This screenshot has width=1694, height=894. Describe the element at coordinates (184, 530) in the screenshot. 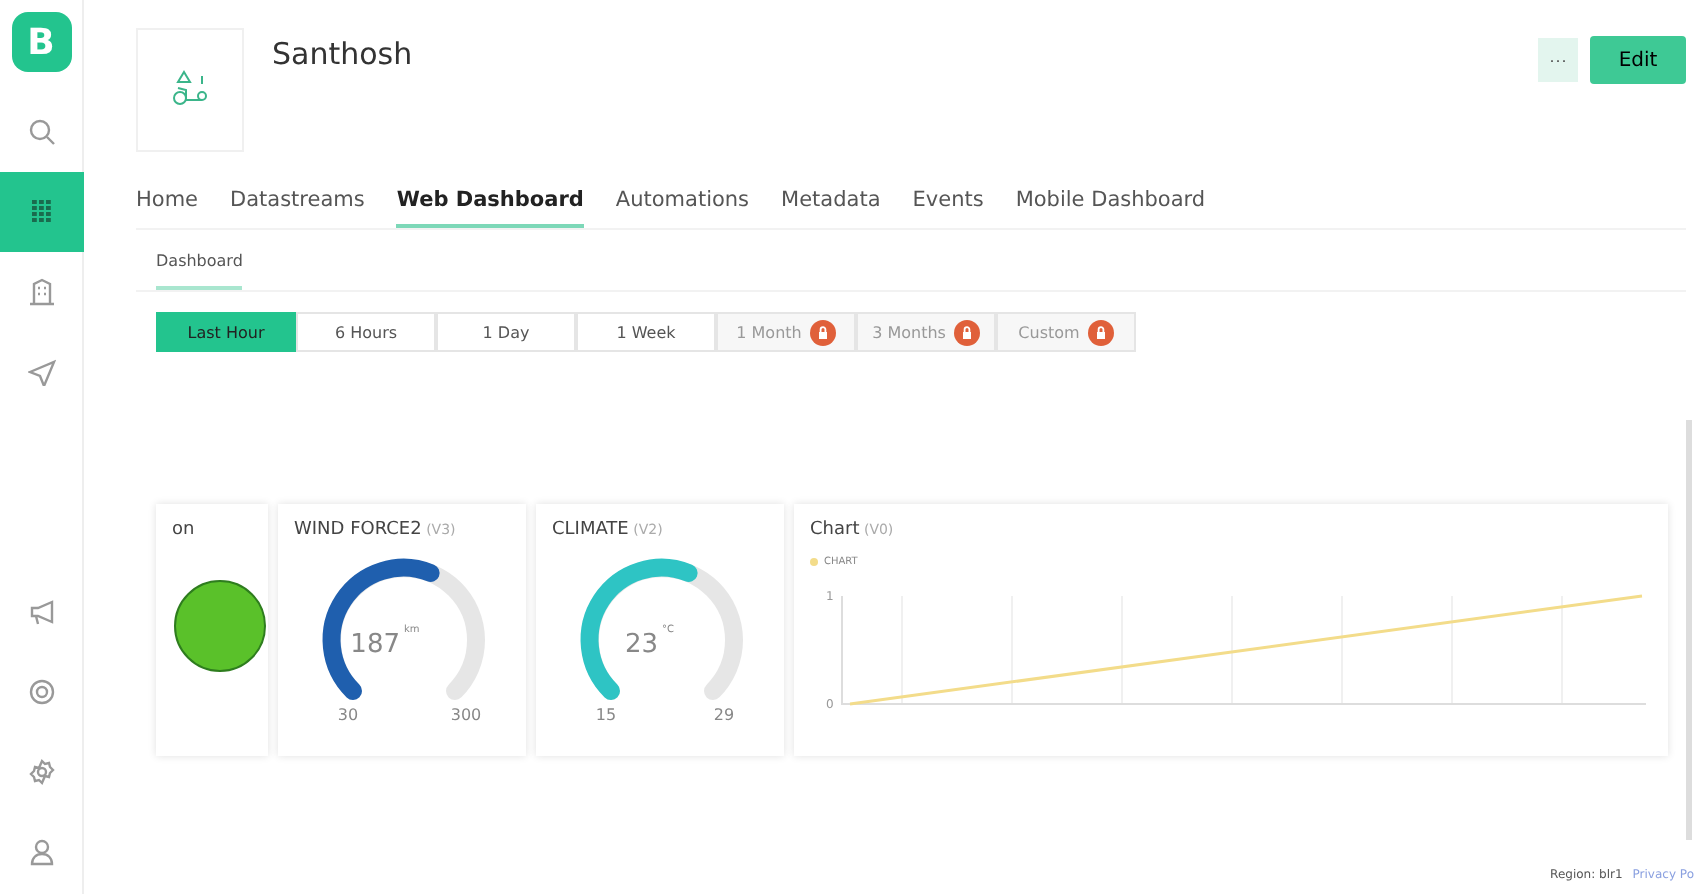

I see `widget-title: on` at that location.